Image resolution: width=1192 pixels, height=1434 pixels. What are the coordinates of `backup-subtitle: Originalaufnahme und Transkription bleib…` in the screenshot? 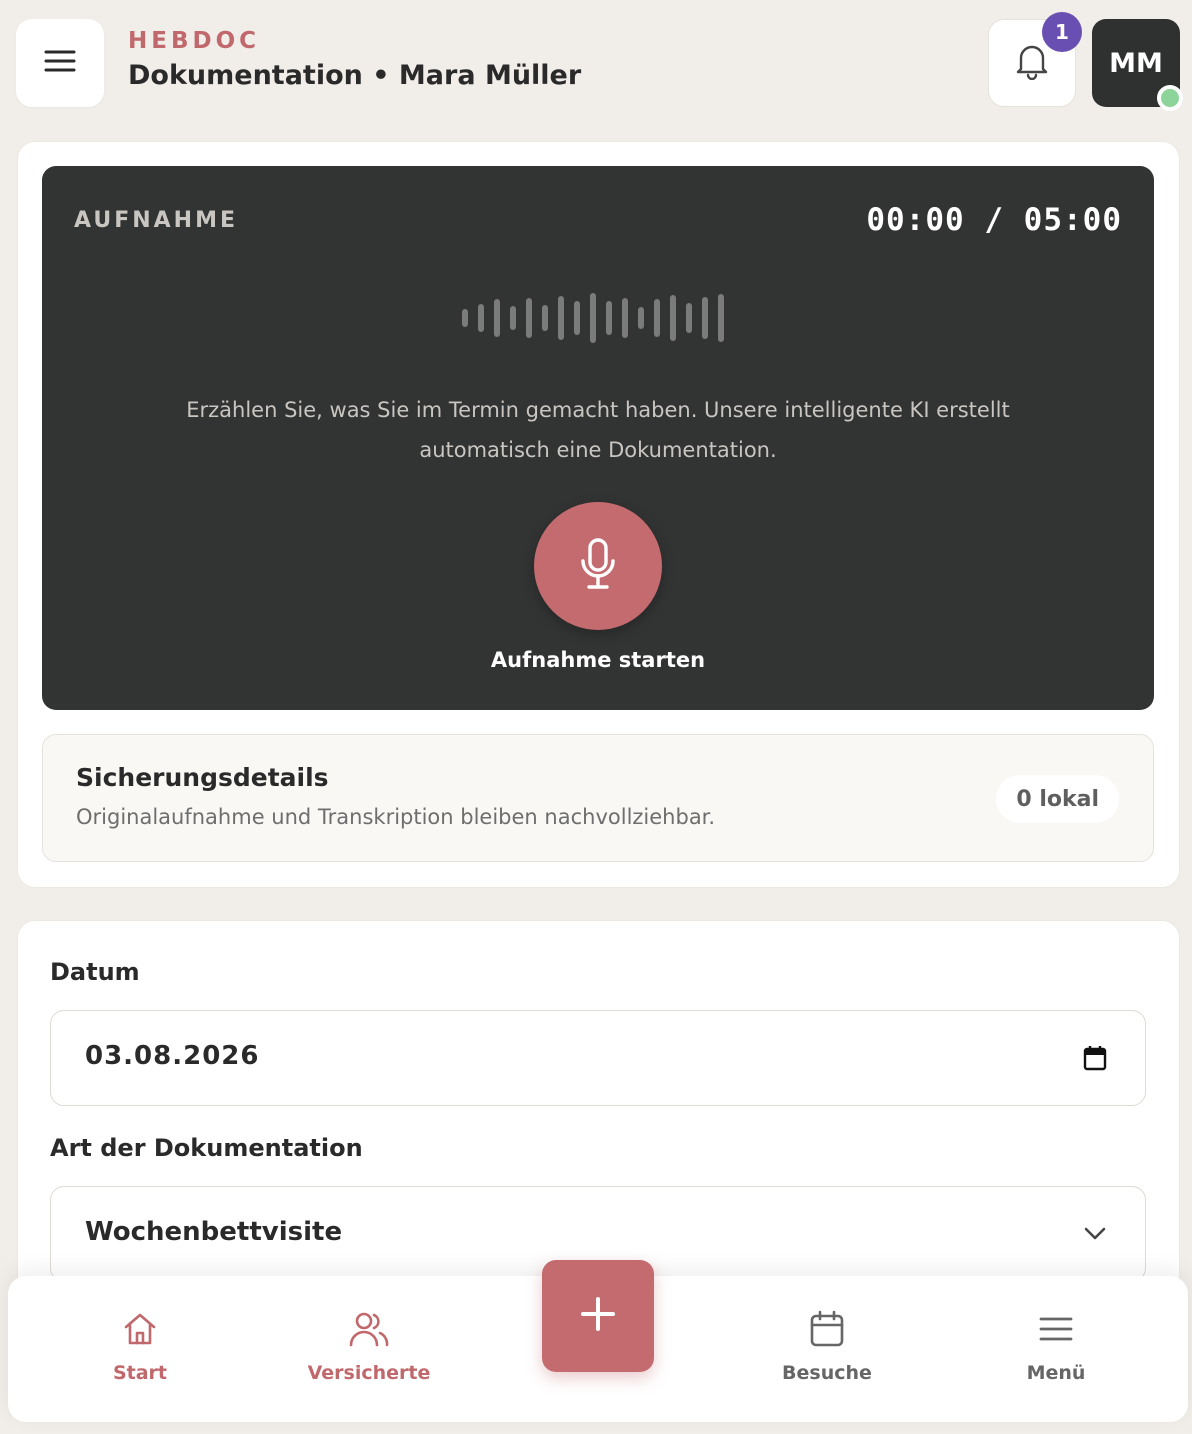 It's located at (396, 817).